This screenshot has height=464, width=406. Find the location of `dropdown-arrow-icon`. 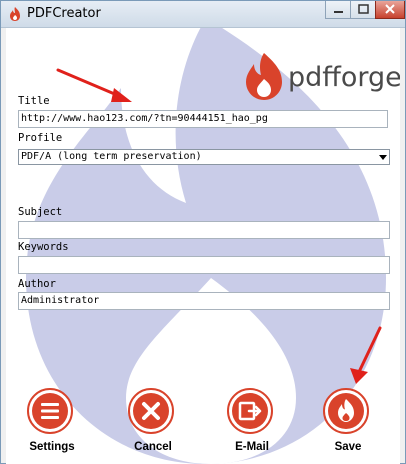

dropdown-arrow-icon is located at coordinates (383, 157).